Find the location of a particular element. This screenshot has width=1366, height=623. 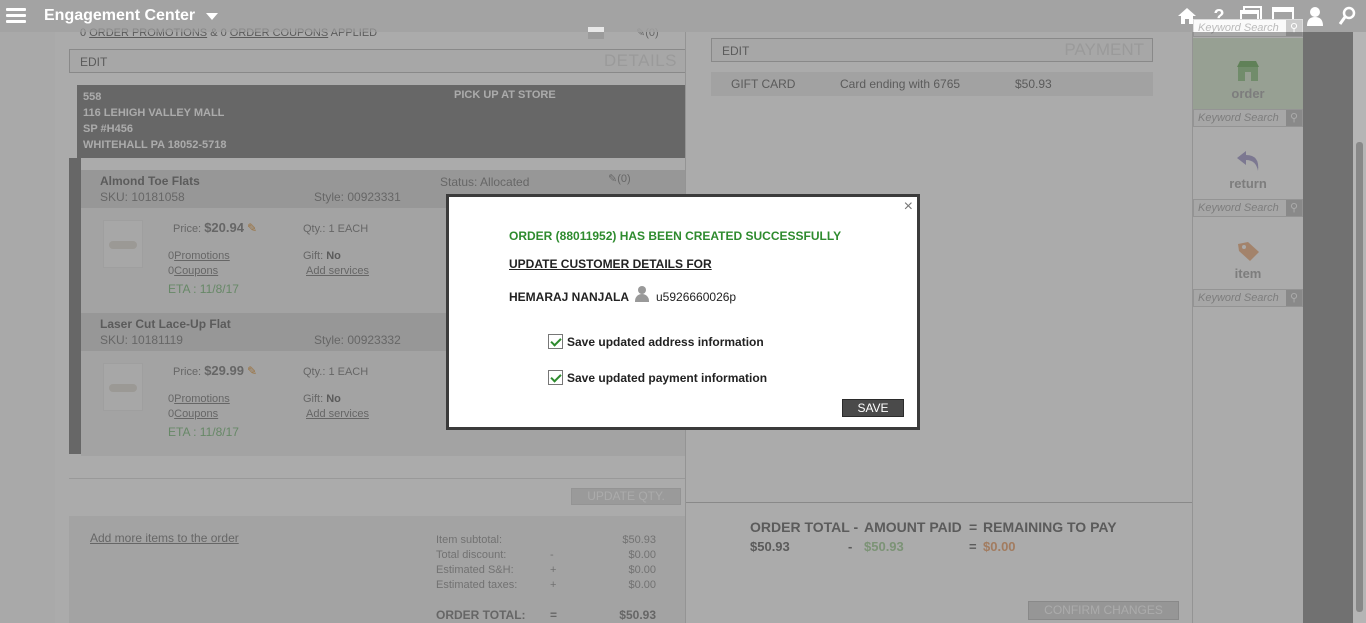

save-payment-option: Save updated payment information is located at coordinates (657, 377).